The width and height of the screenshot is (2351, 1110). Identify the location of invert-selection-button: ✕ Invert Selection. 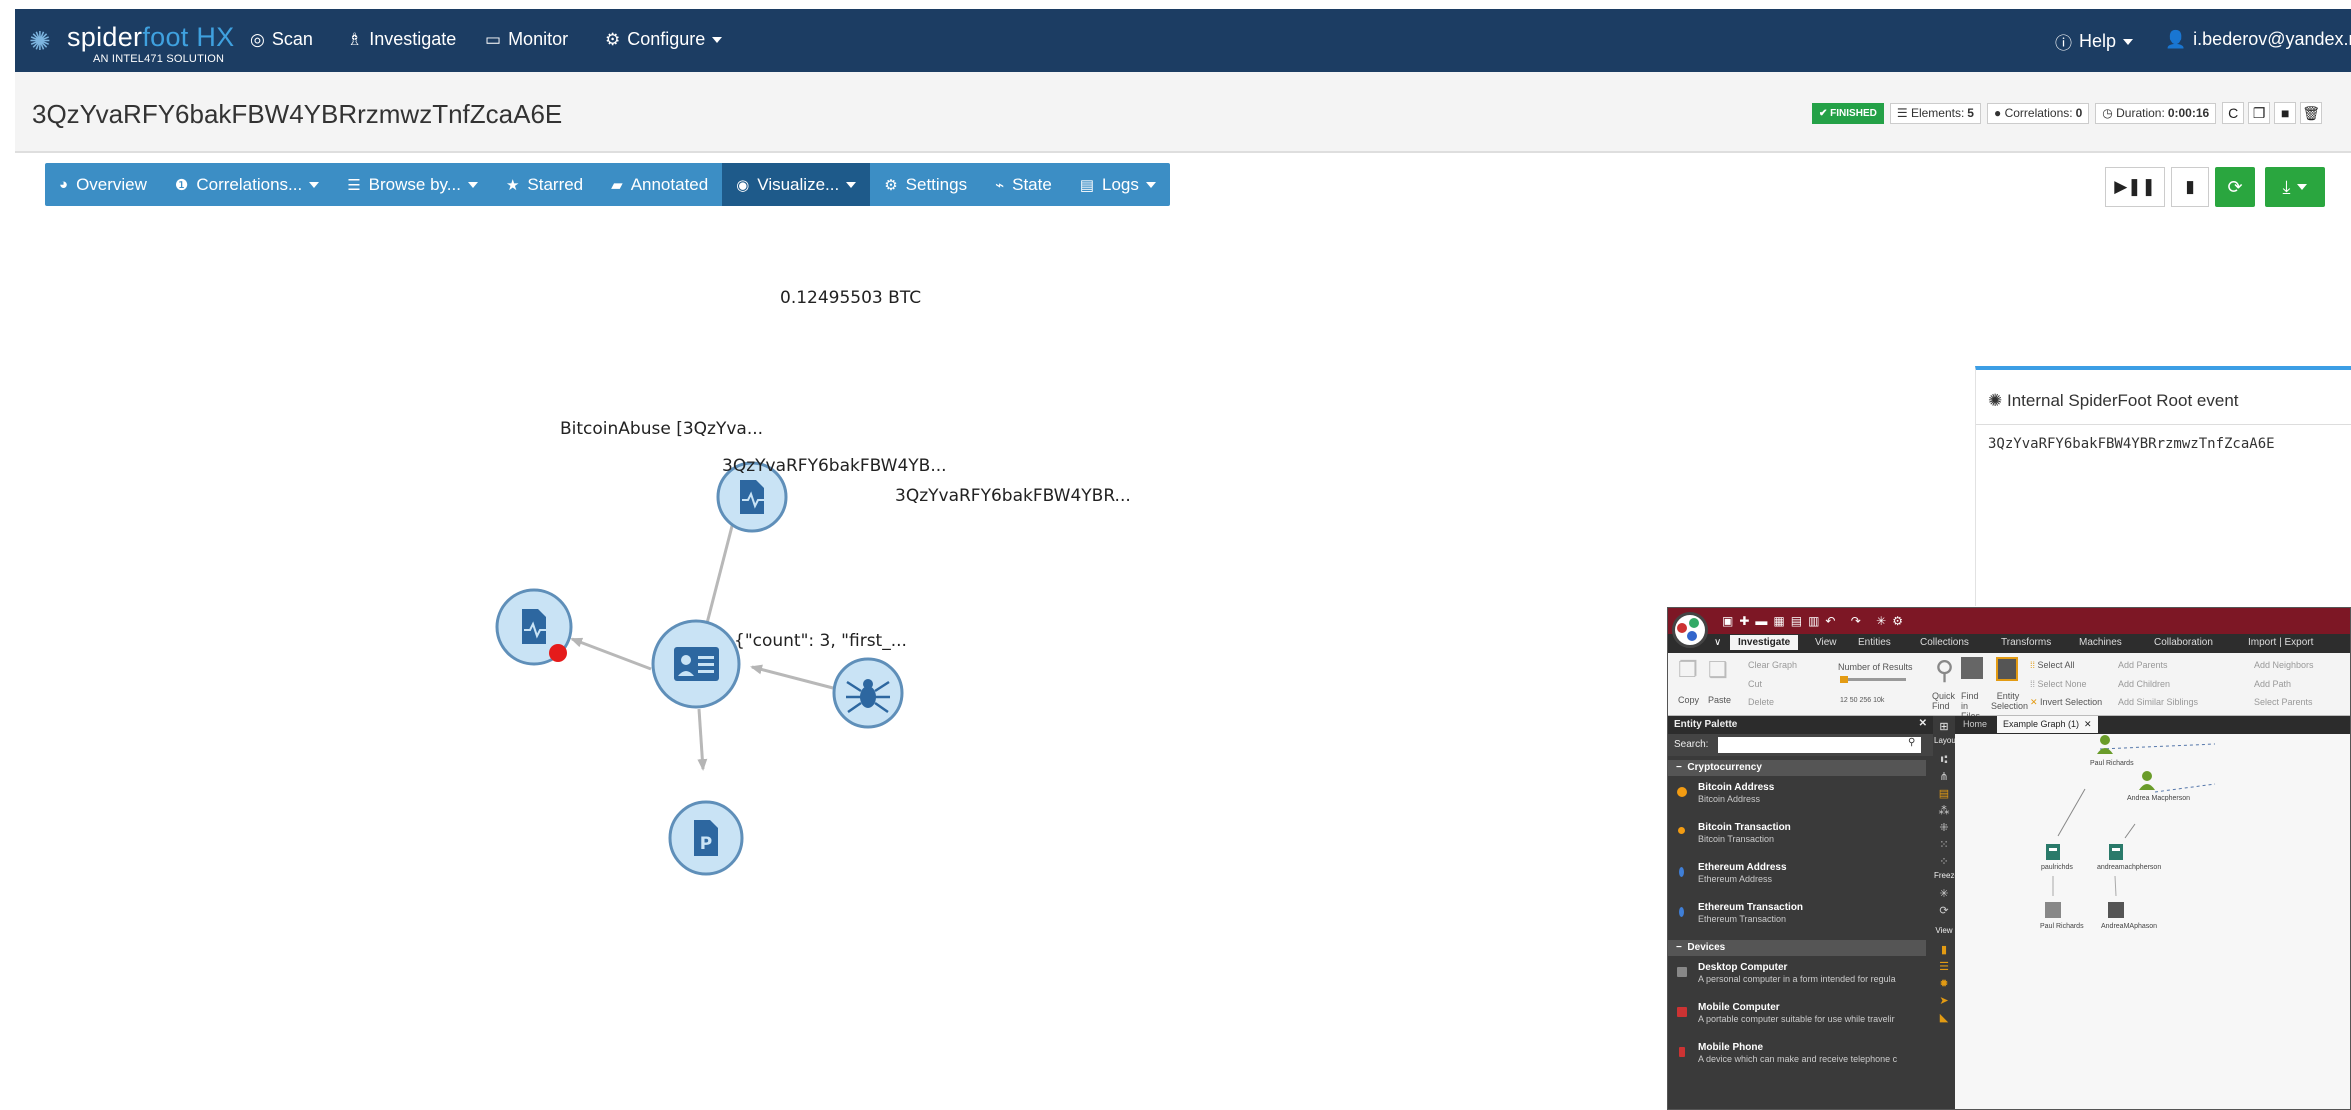
(2066, 702).